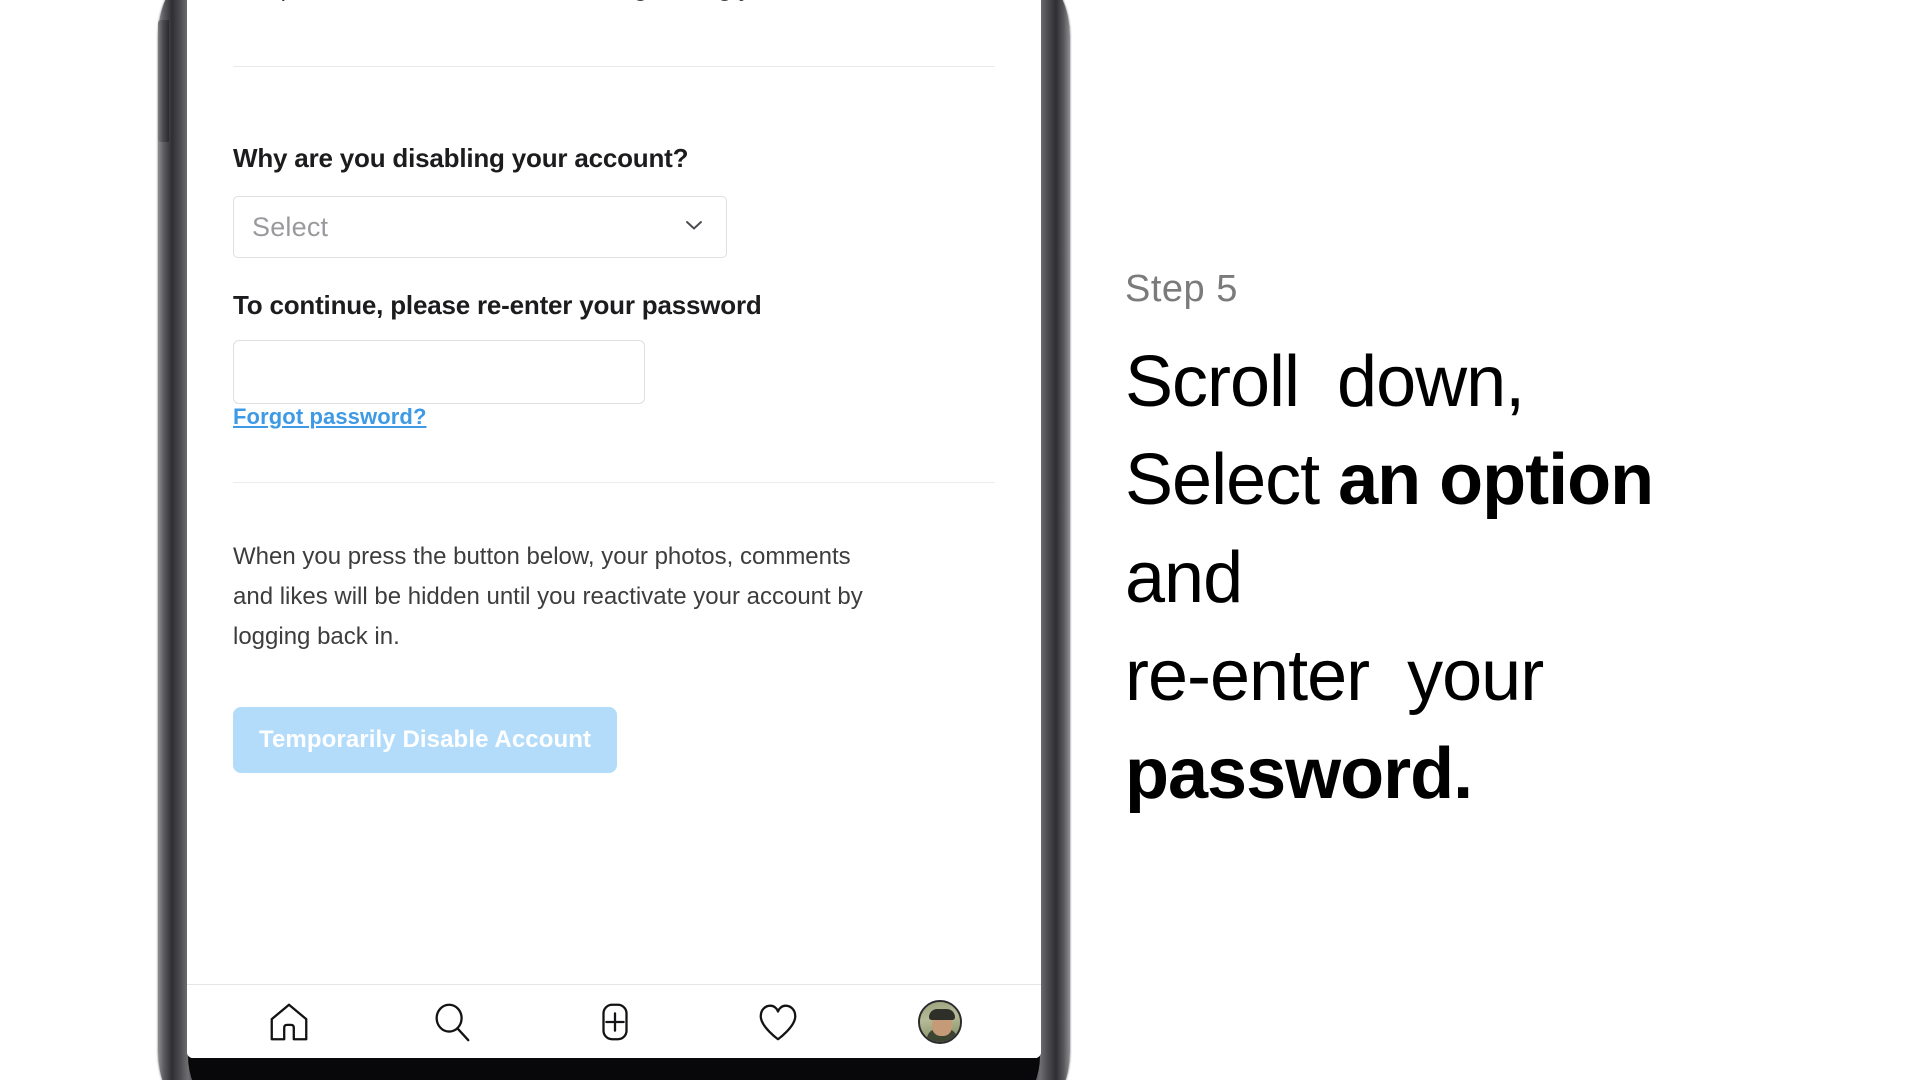 Image resolution: width=1920 pixels, height=1080 pixels. What do you see at coordinates (425, 740) in the screenshot?
I see `temporarily-disable-account-button: Temporarily Disable Account` at bounding box center [425, 740].